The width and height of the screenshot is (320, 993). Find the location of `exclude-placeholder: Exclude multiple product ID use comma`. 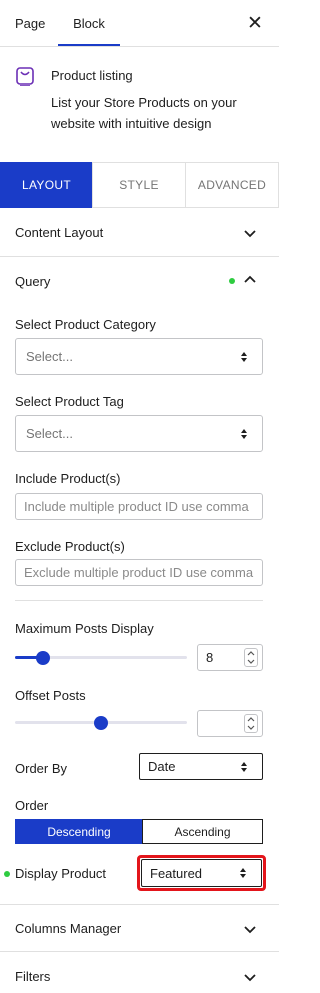

exclude-placeholder: Exclude multiple product ID use comma is located at coordinates (139, 572).